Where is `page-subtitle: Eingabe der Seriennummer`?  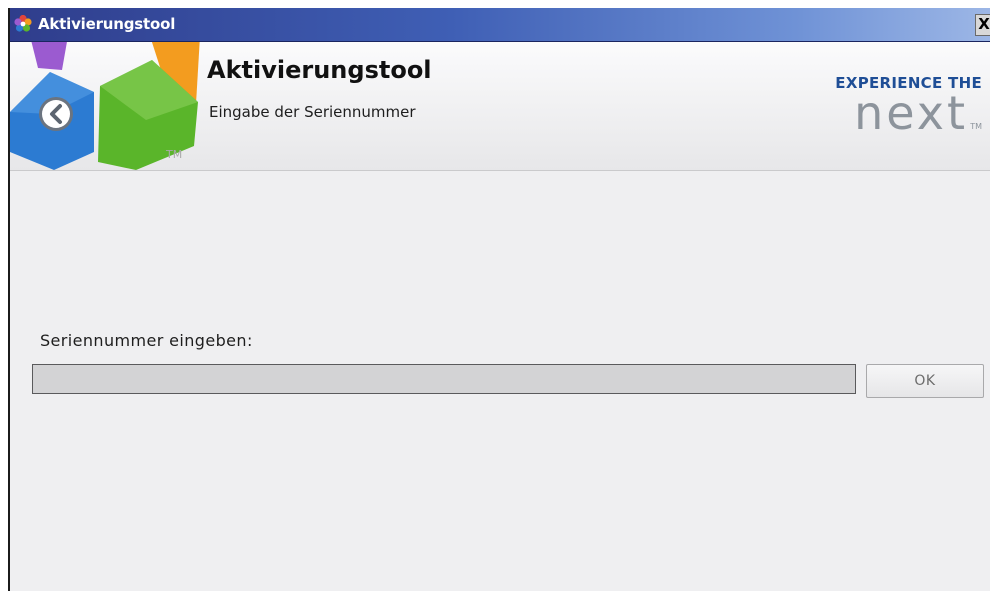
page-subtitle: Eingabe der Seriennummer is located at coordinates (312, 112).